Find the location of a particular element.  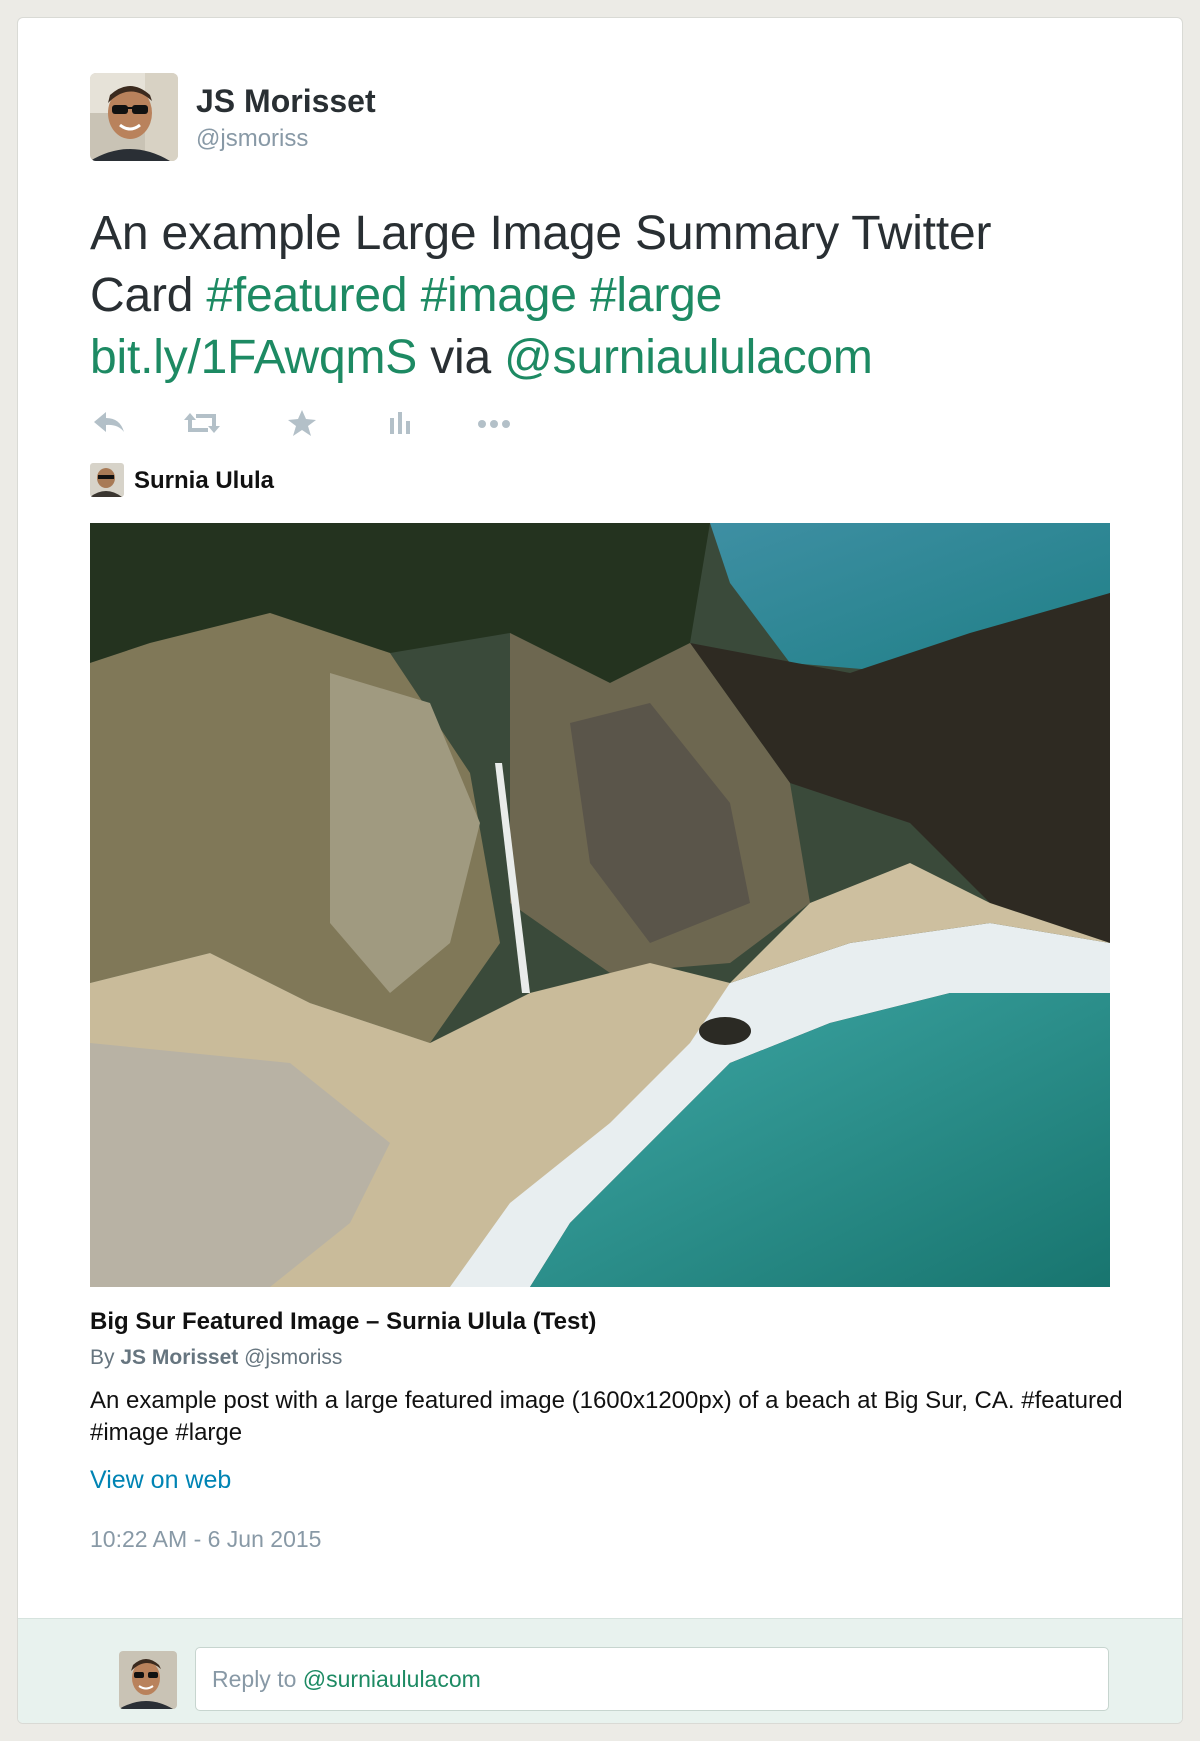

author-avatar is located at coordinates (134, 117).